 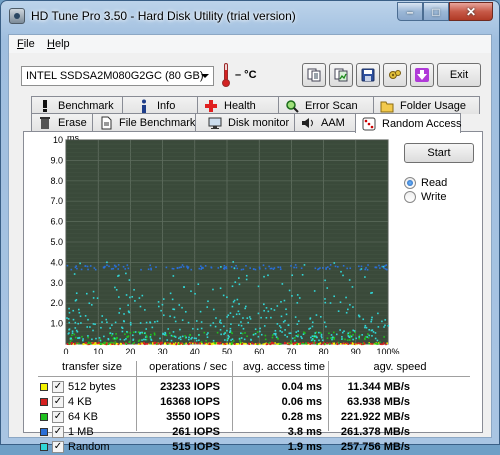 What do you see at coordinates (368, 75) in the screenshot?
I see `save-button` at bounding box center [368, 75].